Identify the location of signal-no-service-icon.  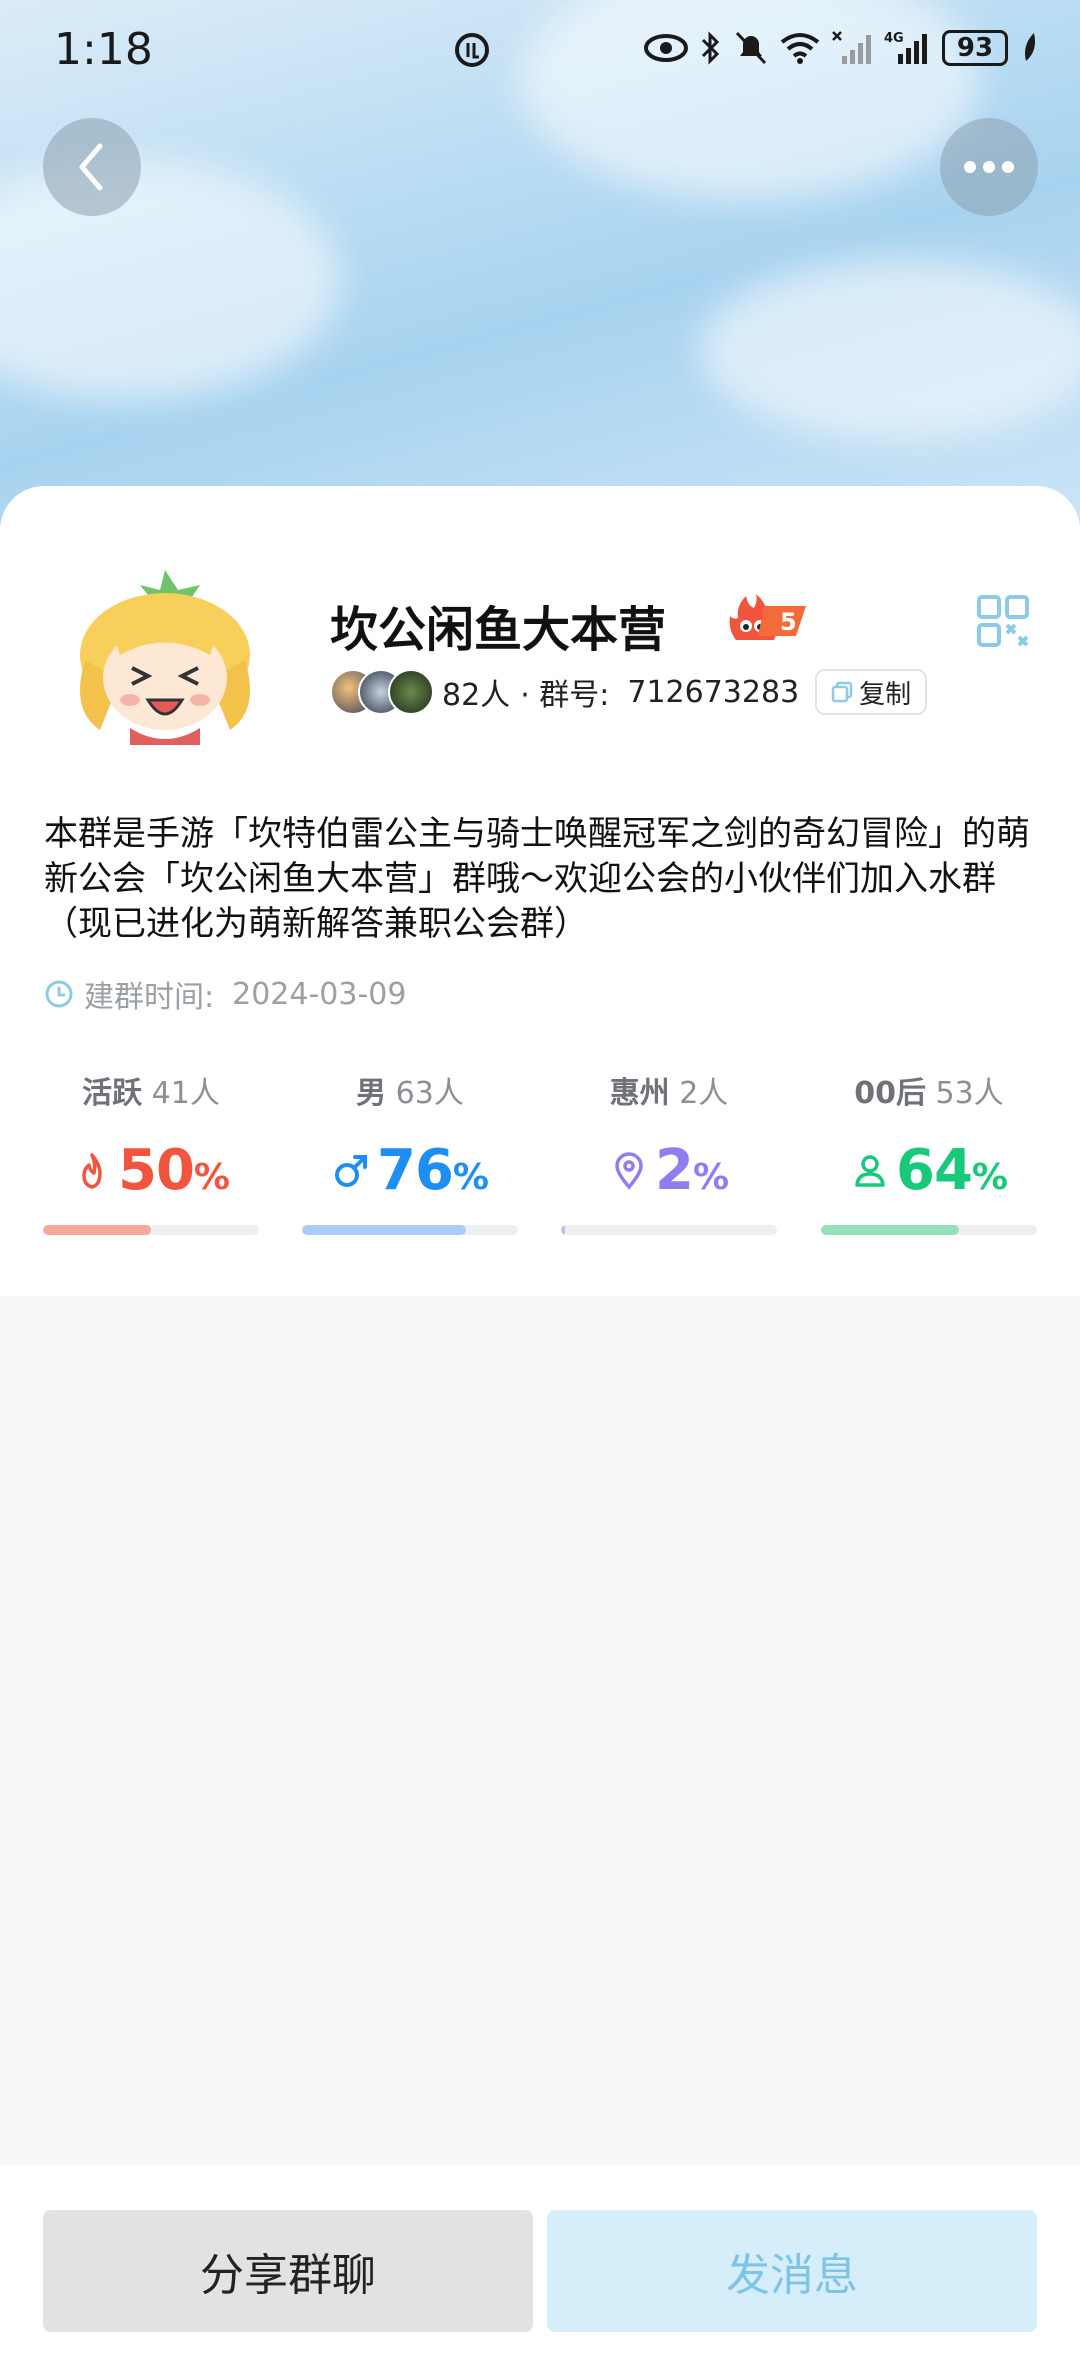
(851, 47).